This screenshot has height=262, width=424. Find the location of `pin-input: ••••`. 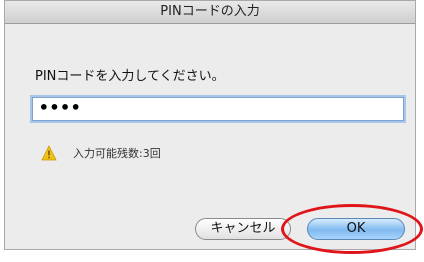

pin-input: •••• is located at coordinates (218, 109).